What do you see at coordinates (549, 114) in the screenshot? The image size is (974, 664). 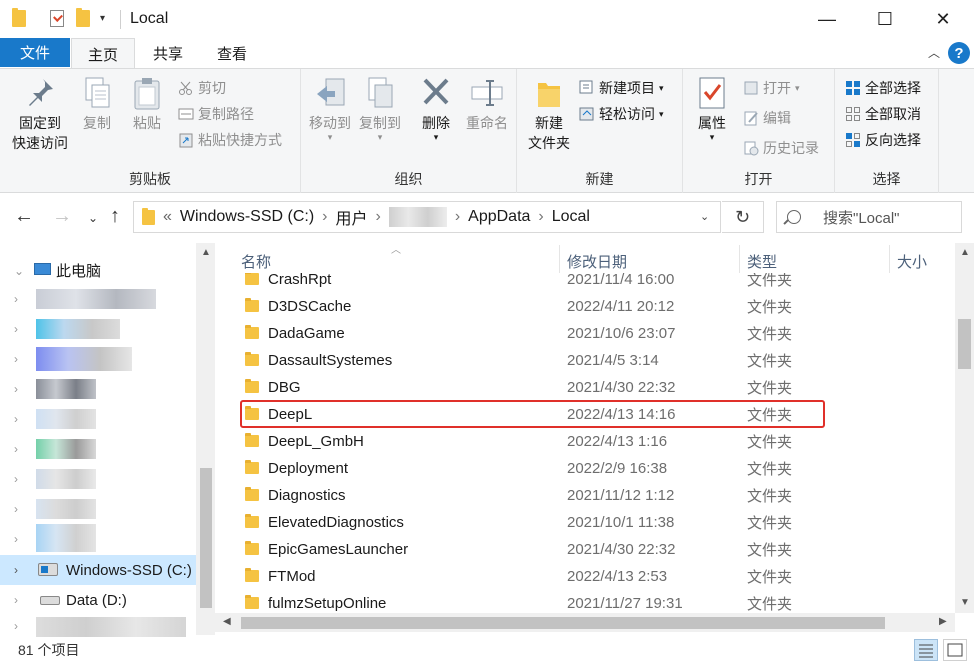 I see `new-folder-button: 新建 文件夹` at bounding box center [549, 114].